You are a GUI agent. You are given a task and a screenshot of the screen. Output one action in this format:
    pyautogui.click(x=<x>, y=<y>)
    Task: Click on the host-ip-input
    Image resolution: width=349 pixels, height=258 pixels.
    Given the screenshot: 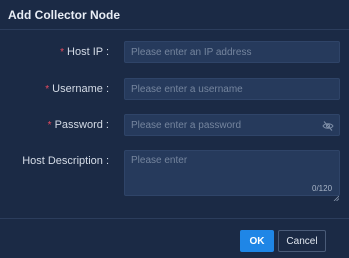 What is the action you would take?
    pyautogui.click(x=232, y=52)
    